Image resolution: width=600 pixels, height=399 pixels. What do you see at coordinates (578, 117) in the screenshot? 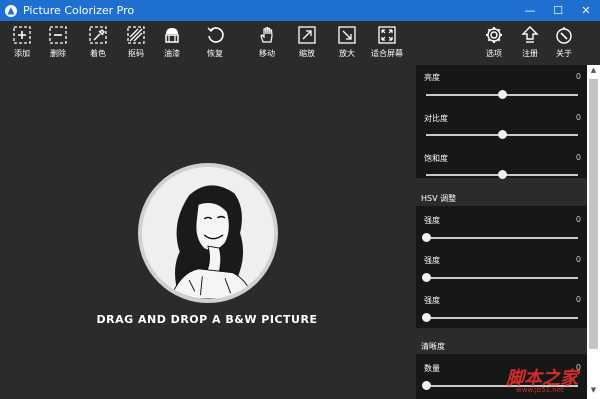
I see `contrast-value: 0` at bounding box center [578, 117].